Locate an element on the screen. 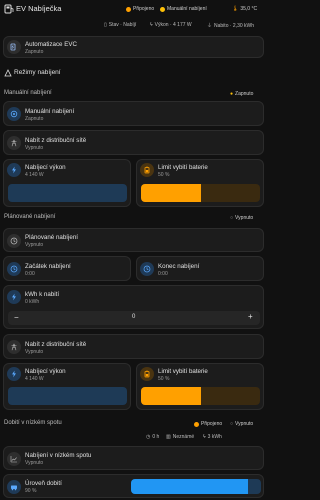 This screenshot has width=320, height=500. planned-badge: ○ Vypnuto is located at coordinates (242, 218).